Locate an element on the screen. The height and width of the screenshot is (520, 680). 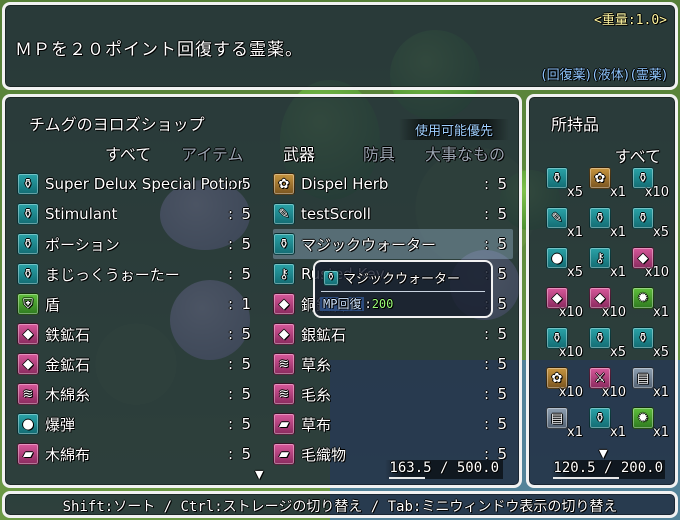
shop-item-row: ⚱ Super Delux Special Potion:5 is located at coordinates (137, 184).